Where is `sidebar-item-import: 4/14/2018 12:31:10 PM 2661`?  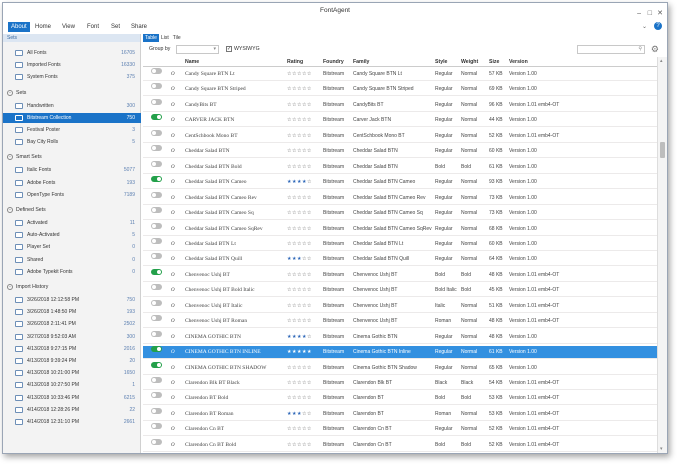
sidebar-item-import: 4/14/2018 12:31:10 PM 2661 is located at coordinates (72, 422).